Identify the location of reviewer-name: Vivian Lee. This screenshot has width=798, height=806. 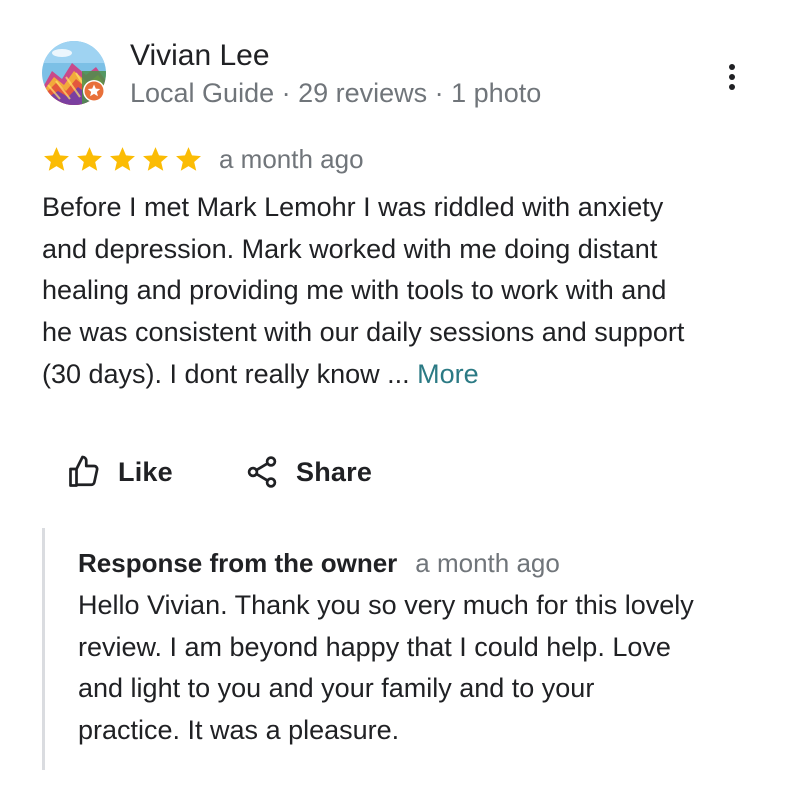
(200, 56).